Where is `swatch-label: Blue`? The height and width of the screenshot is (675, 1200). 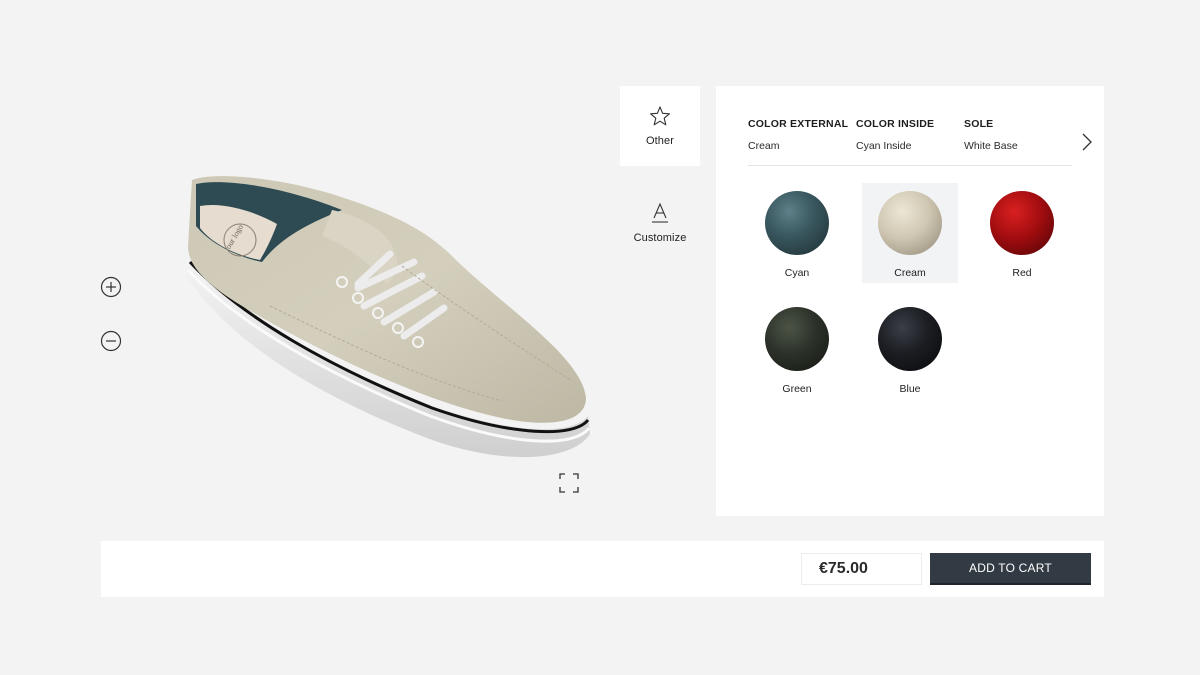
swatch-label: Blue is located at coordinates (910, 389).